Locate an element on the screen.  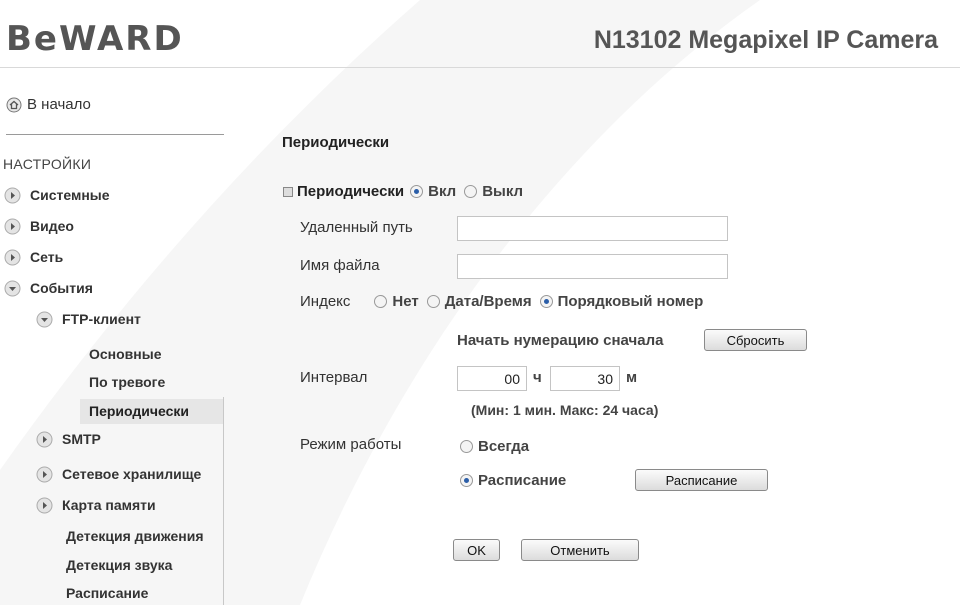
sidebar-item-memory-card: Карта памяти is located at coordinates (96, 505).